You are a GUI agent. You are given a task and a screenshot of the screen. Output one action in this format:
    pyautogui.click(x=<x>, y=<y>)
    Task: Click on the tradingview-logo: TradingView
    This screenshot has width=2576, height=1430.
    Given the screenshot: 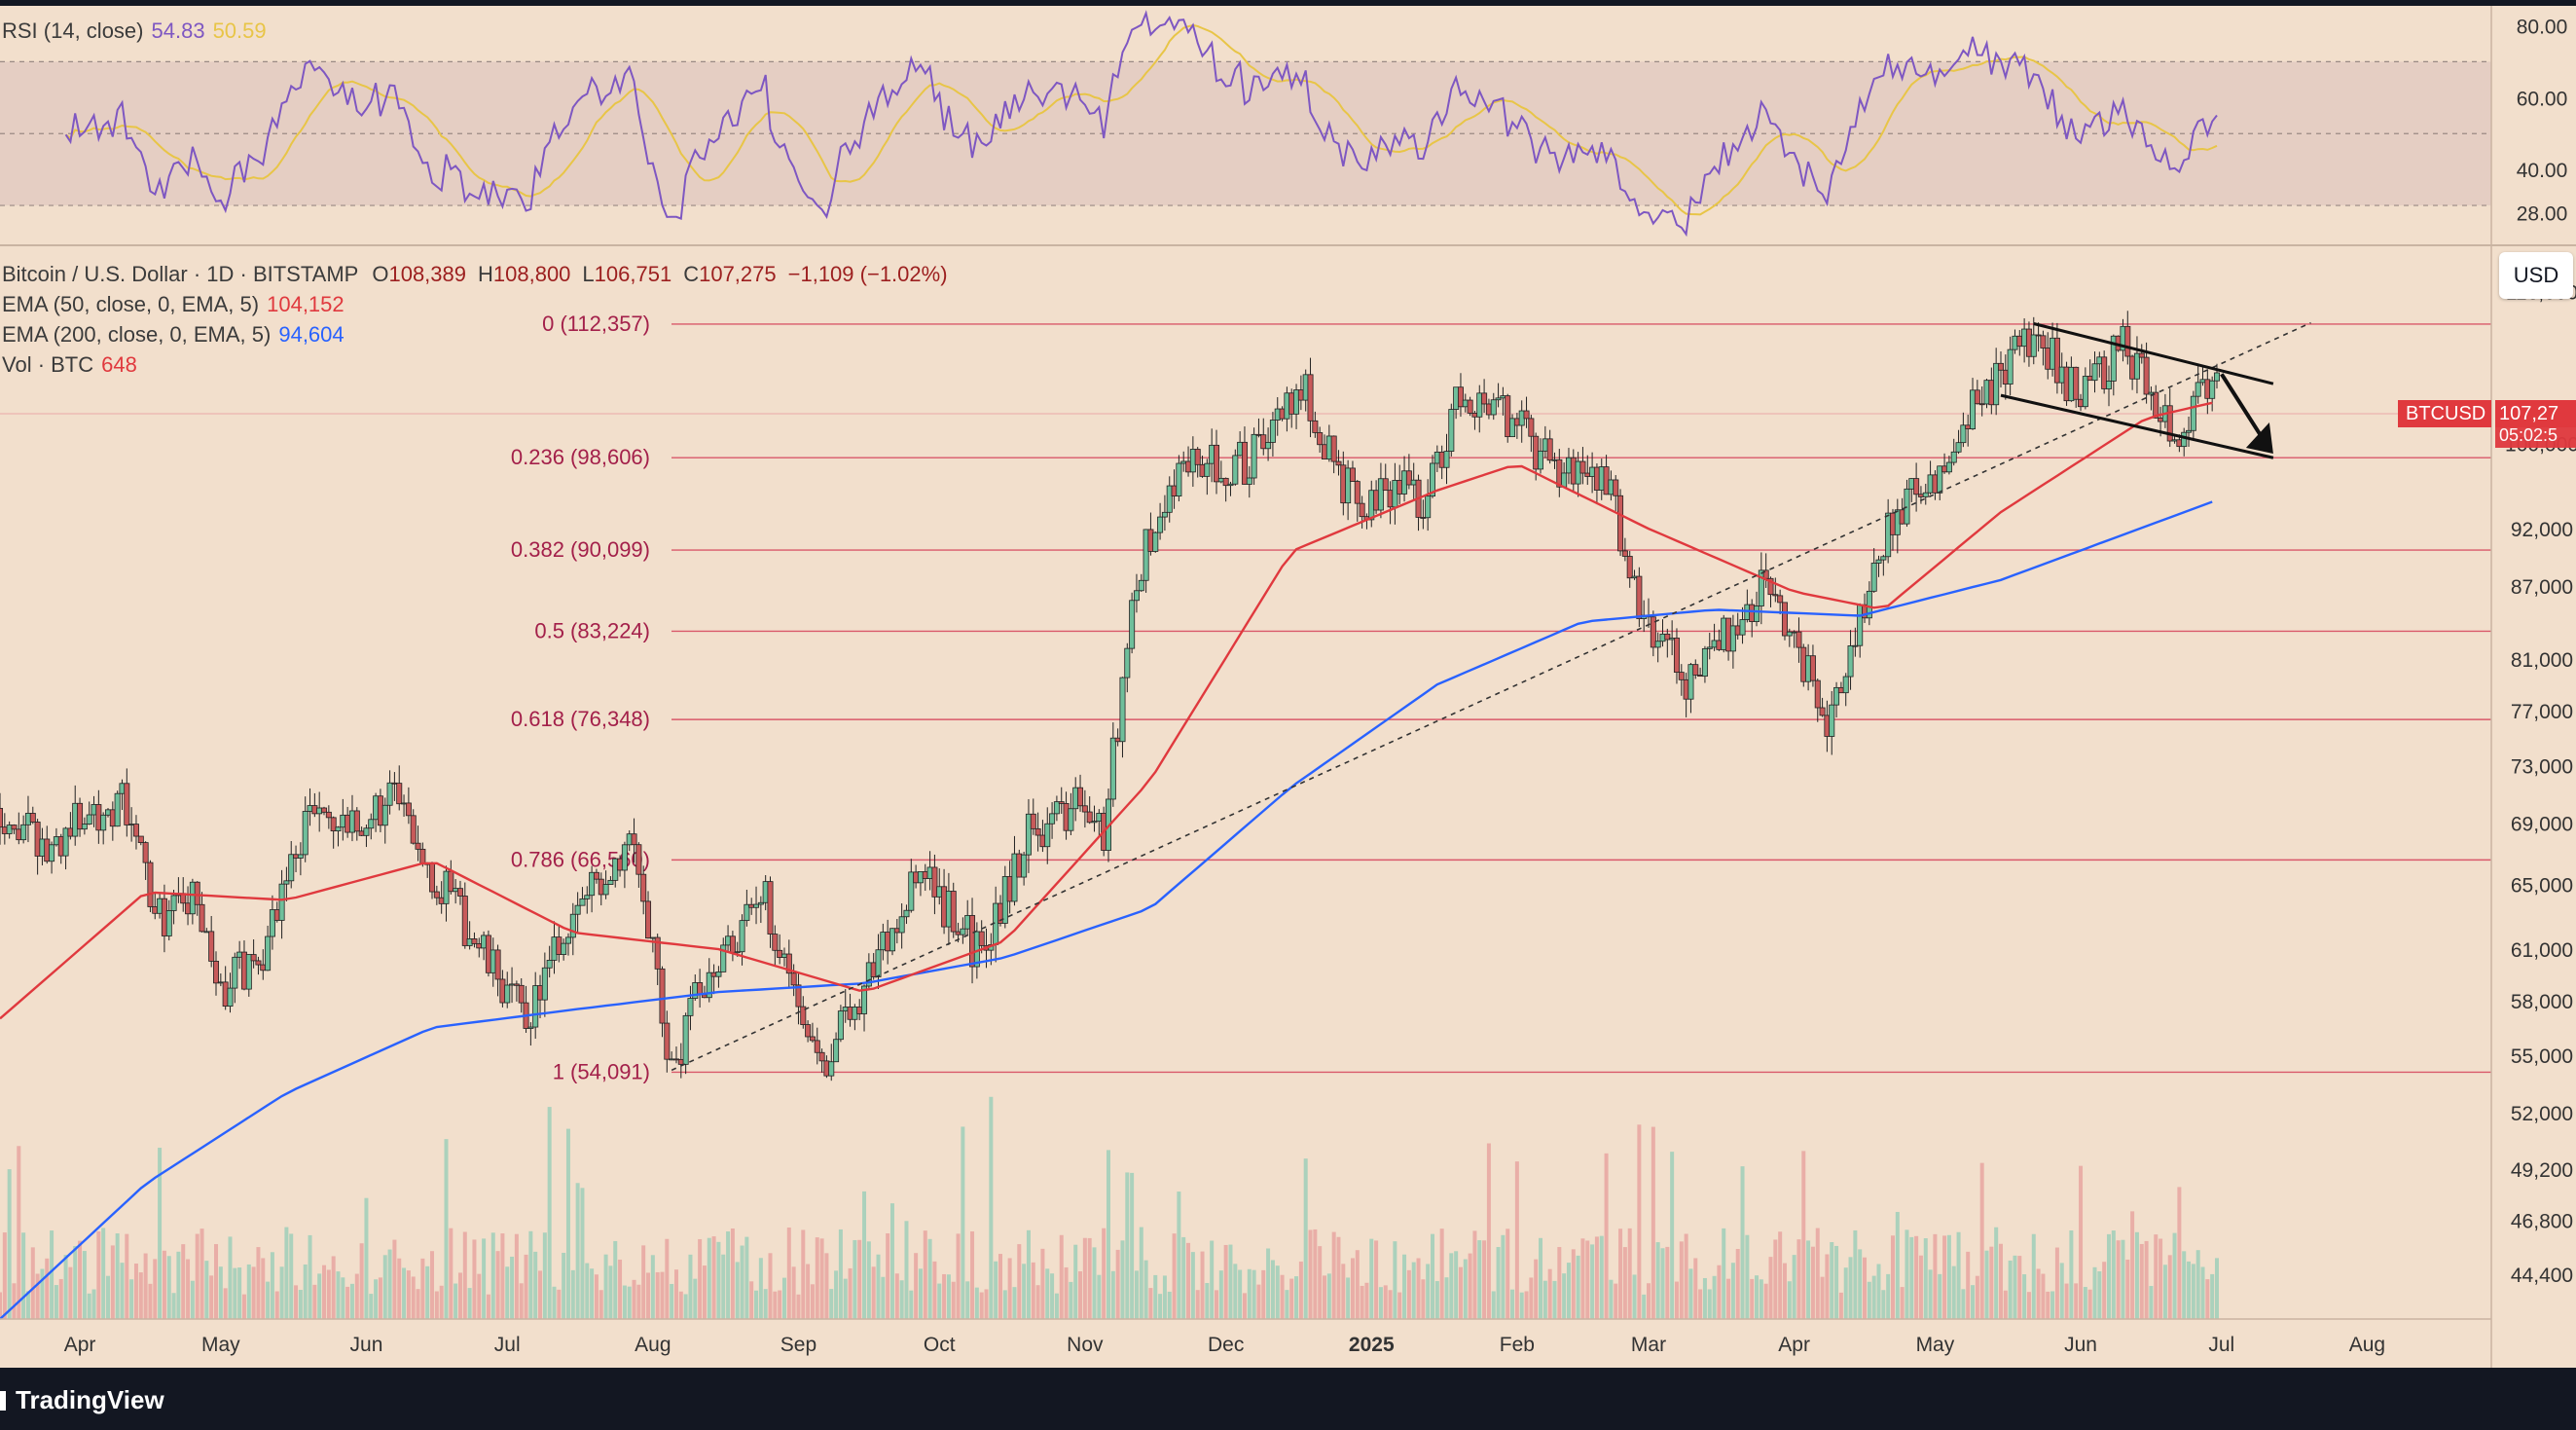 What is the action you would take?
    pyautogui.click(x=82, y=1400)
    